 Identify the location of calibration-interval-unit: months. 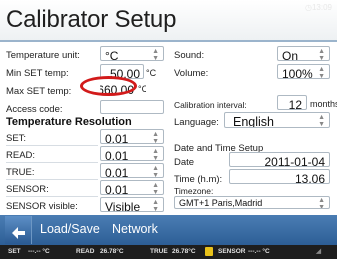
(323, 104).